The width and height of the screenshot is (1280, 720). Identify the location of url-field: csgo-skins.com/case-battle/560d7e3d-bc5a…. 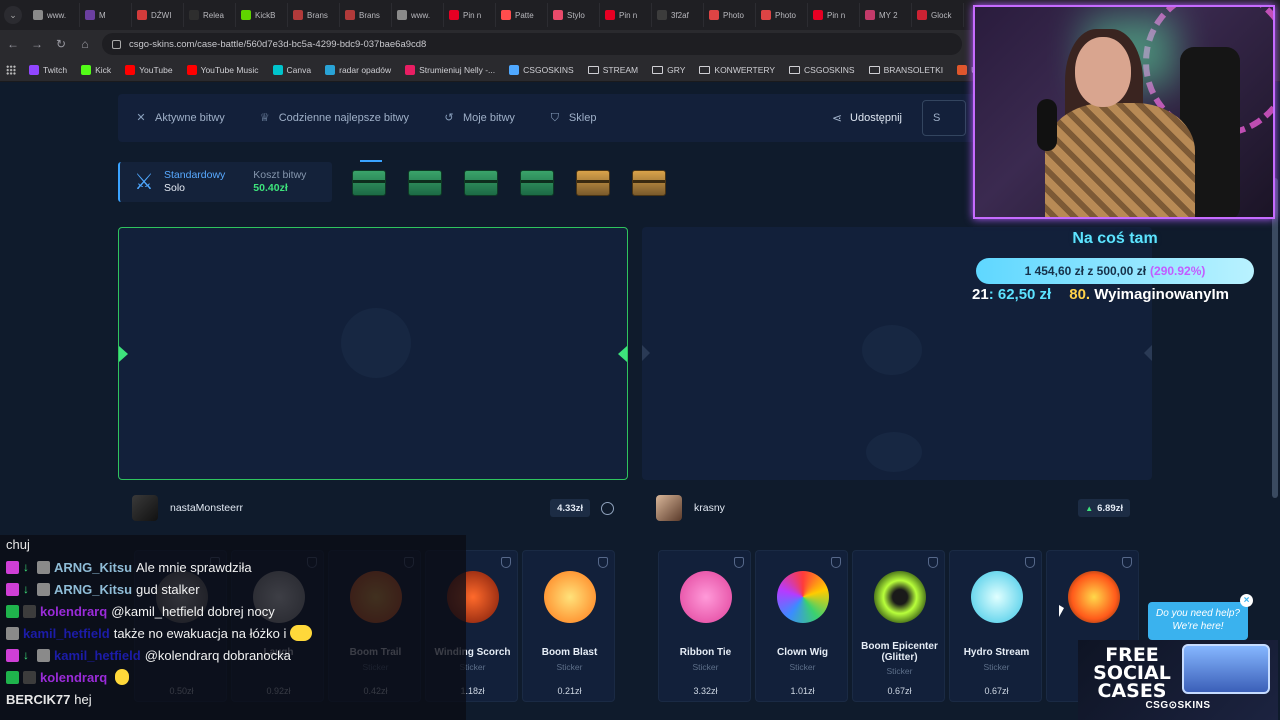
(532, 44).